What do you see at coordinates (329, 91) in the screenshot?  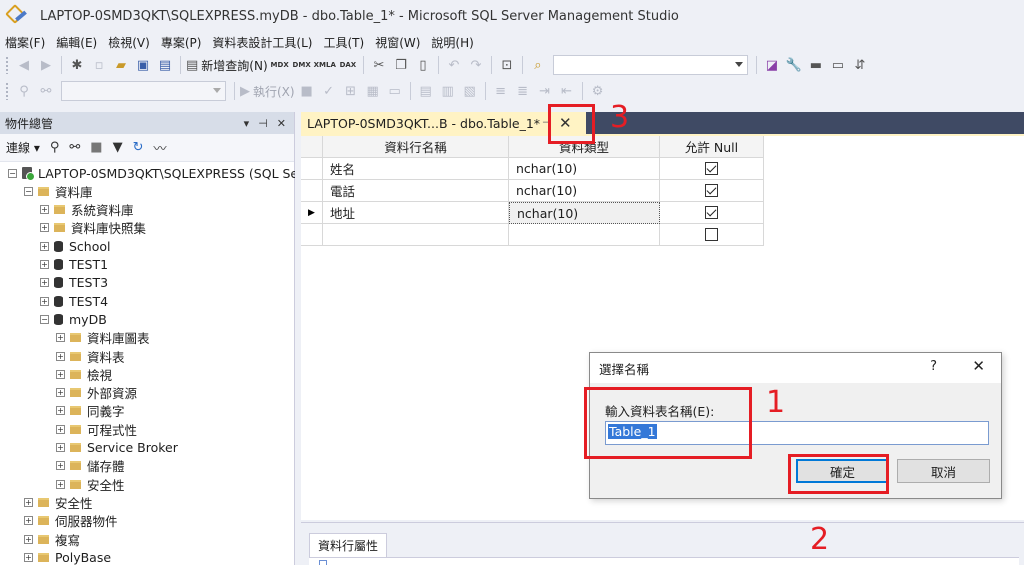 I see `parse-icon: ✓` at bounding box center [329, 91].